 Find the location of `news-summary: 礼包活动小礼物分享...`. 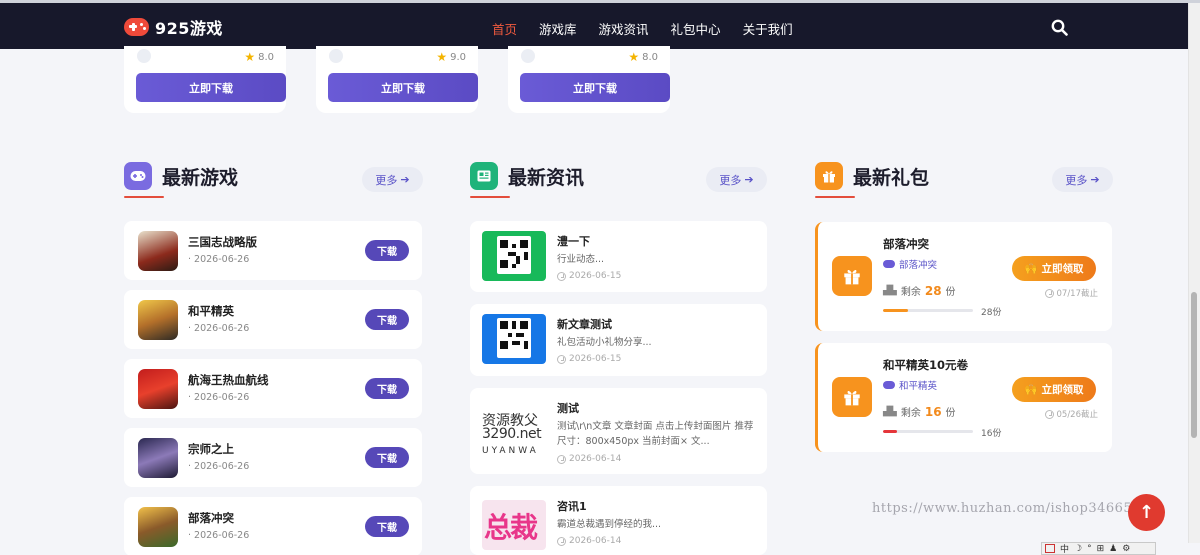

news-summary: 礼包活动小礼物分享... is located at coordinates (604, 342).